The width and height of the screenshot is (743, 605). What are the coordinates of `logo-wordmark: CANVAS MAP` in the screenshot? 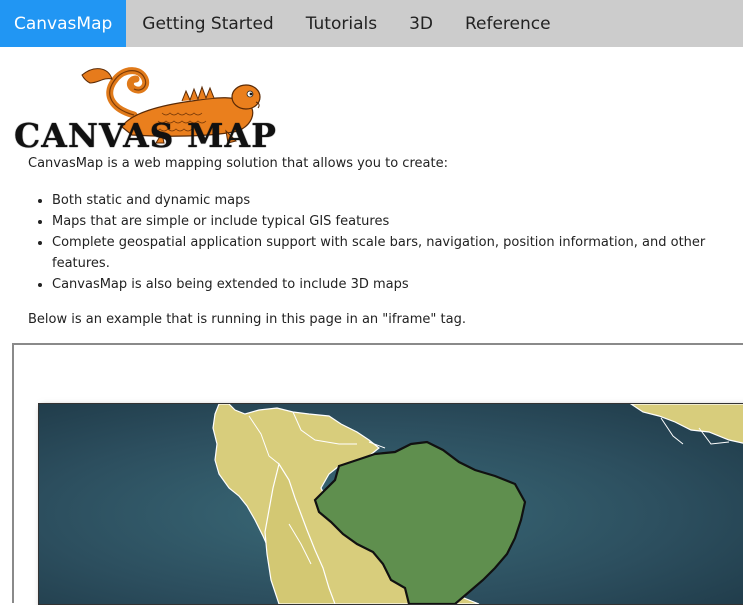 It's located at (145, 135).